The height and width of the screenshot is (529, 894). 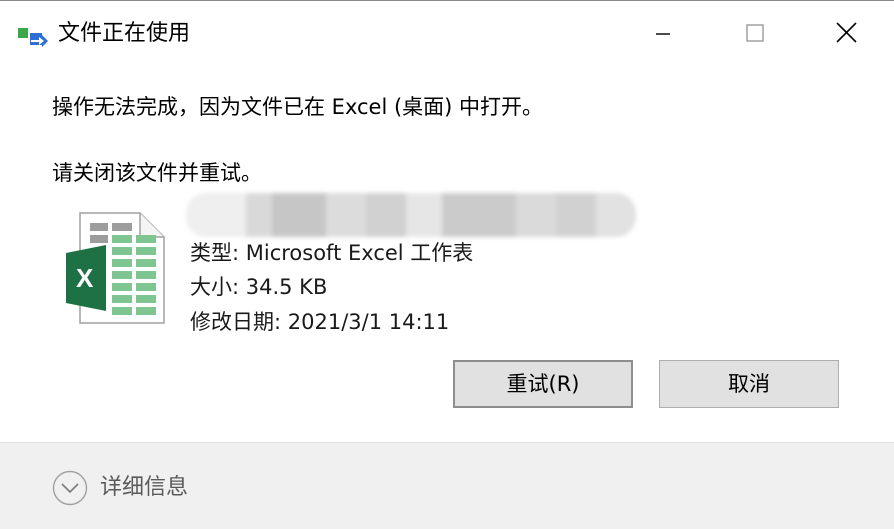 I want to click on minimize-button, so click(x=662, y=33).